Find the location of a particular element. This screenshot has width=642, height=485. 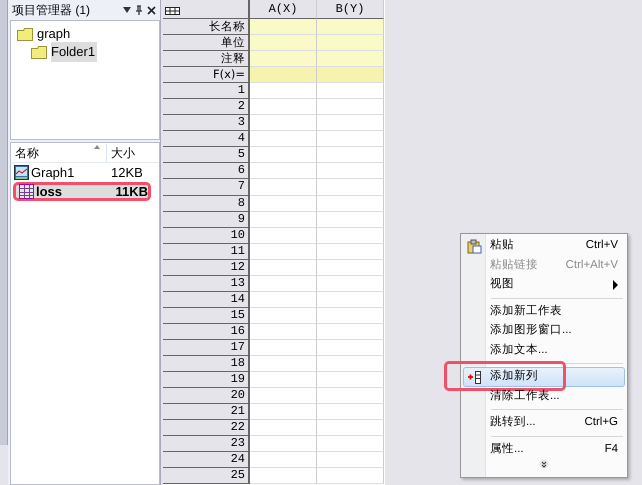

add-column-icon is located at coordinates (474, 377).